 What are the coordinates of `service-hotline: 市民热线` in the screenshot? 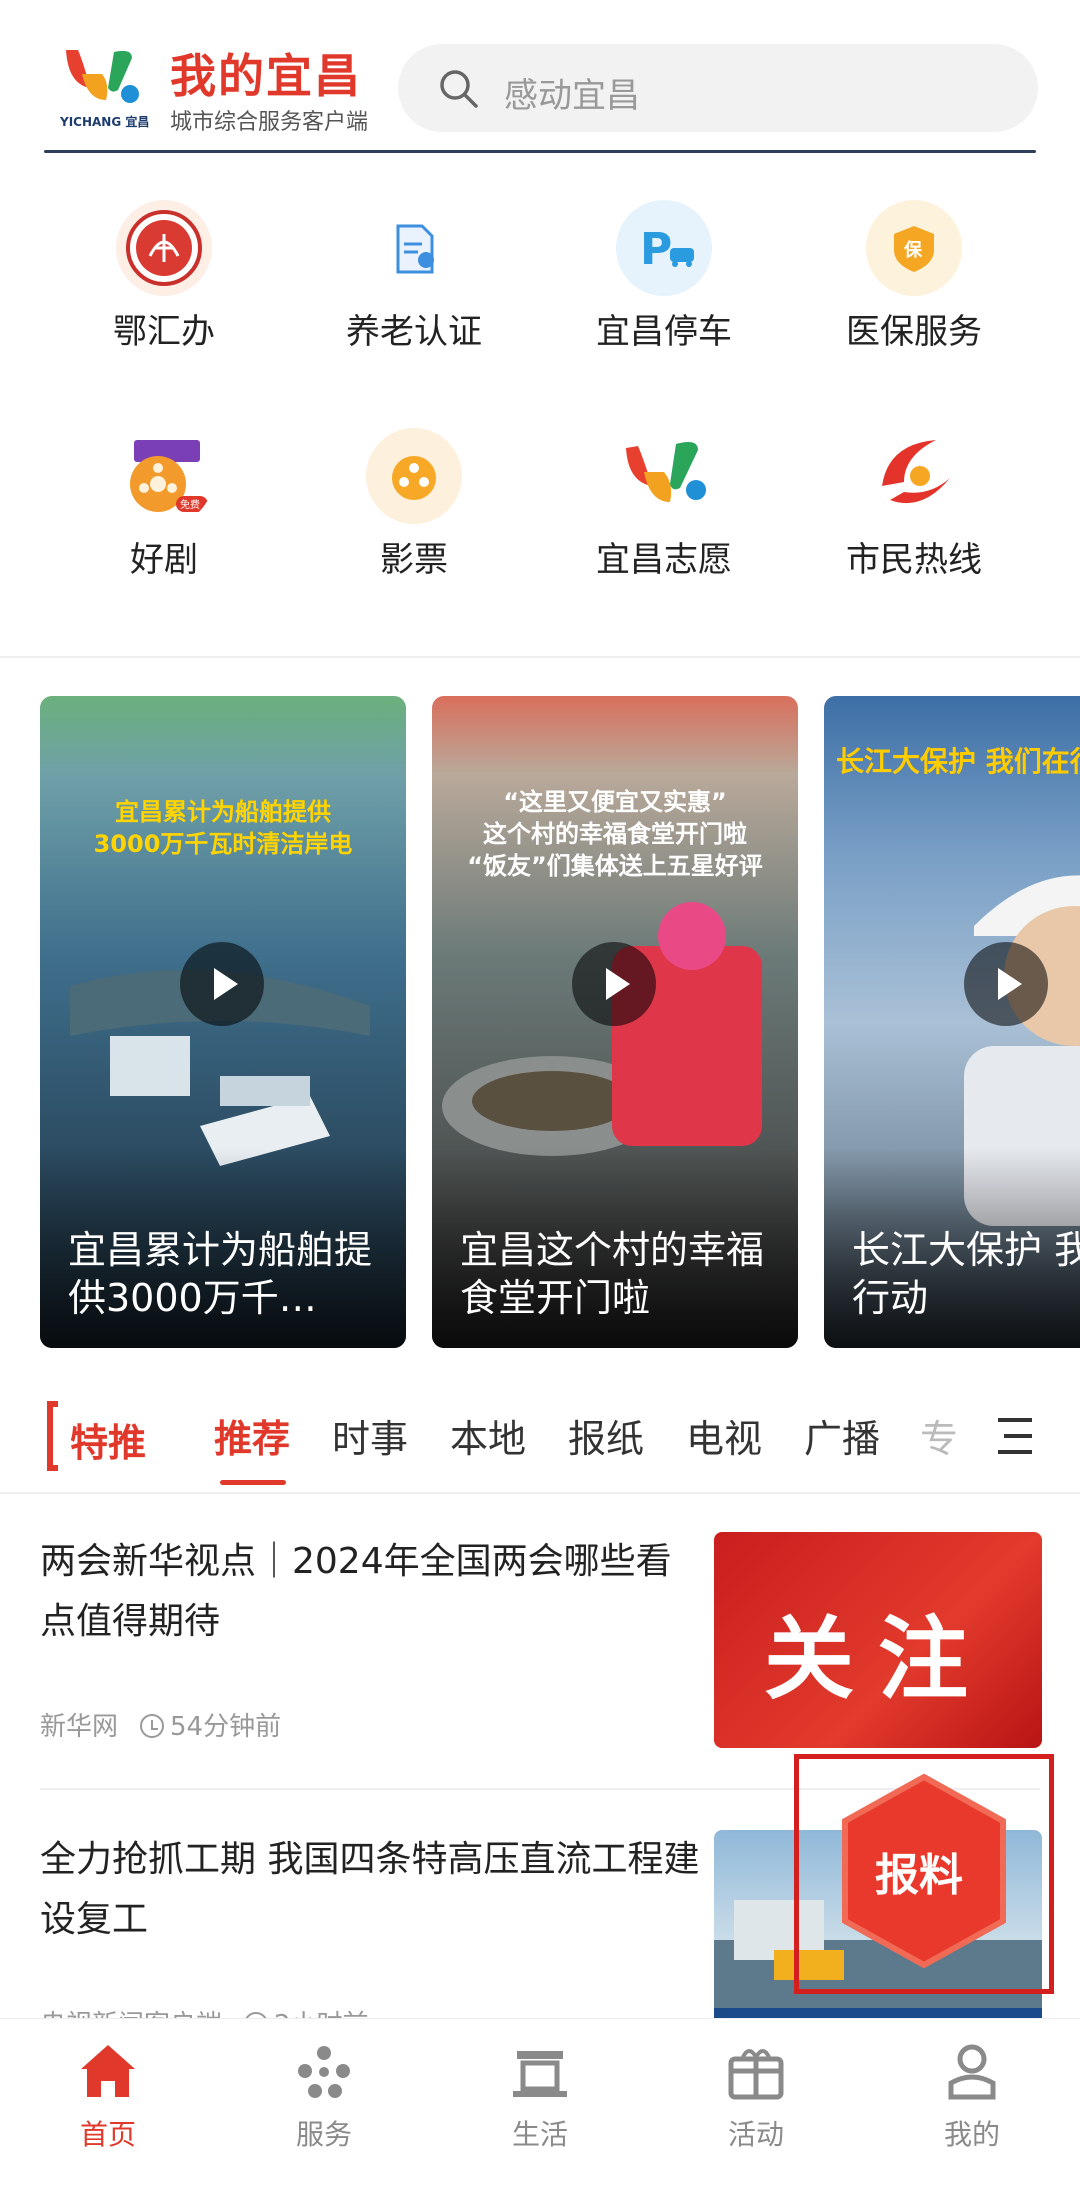 It's located at (914, 513).